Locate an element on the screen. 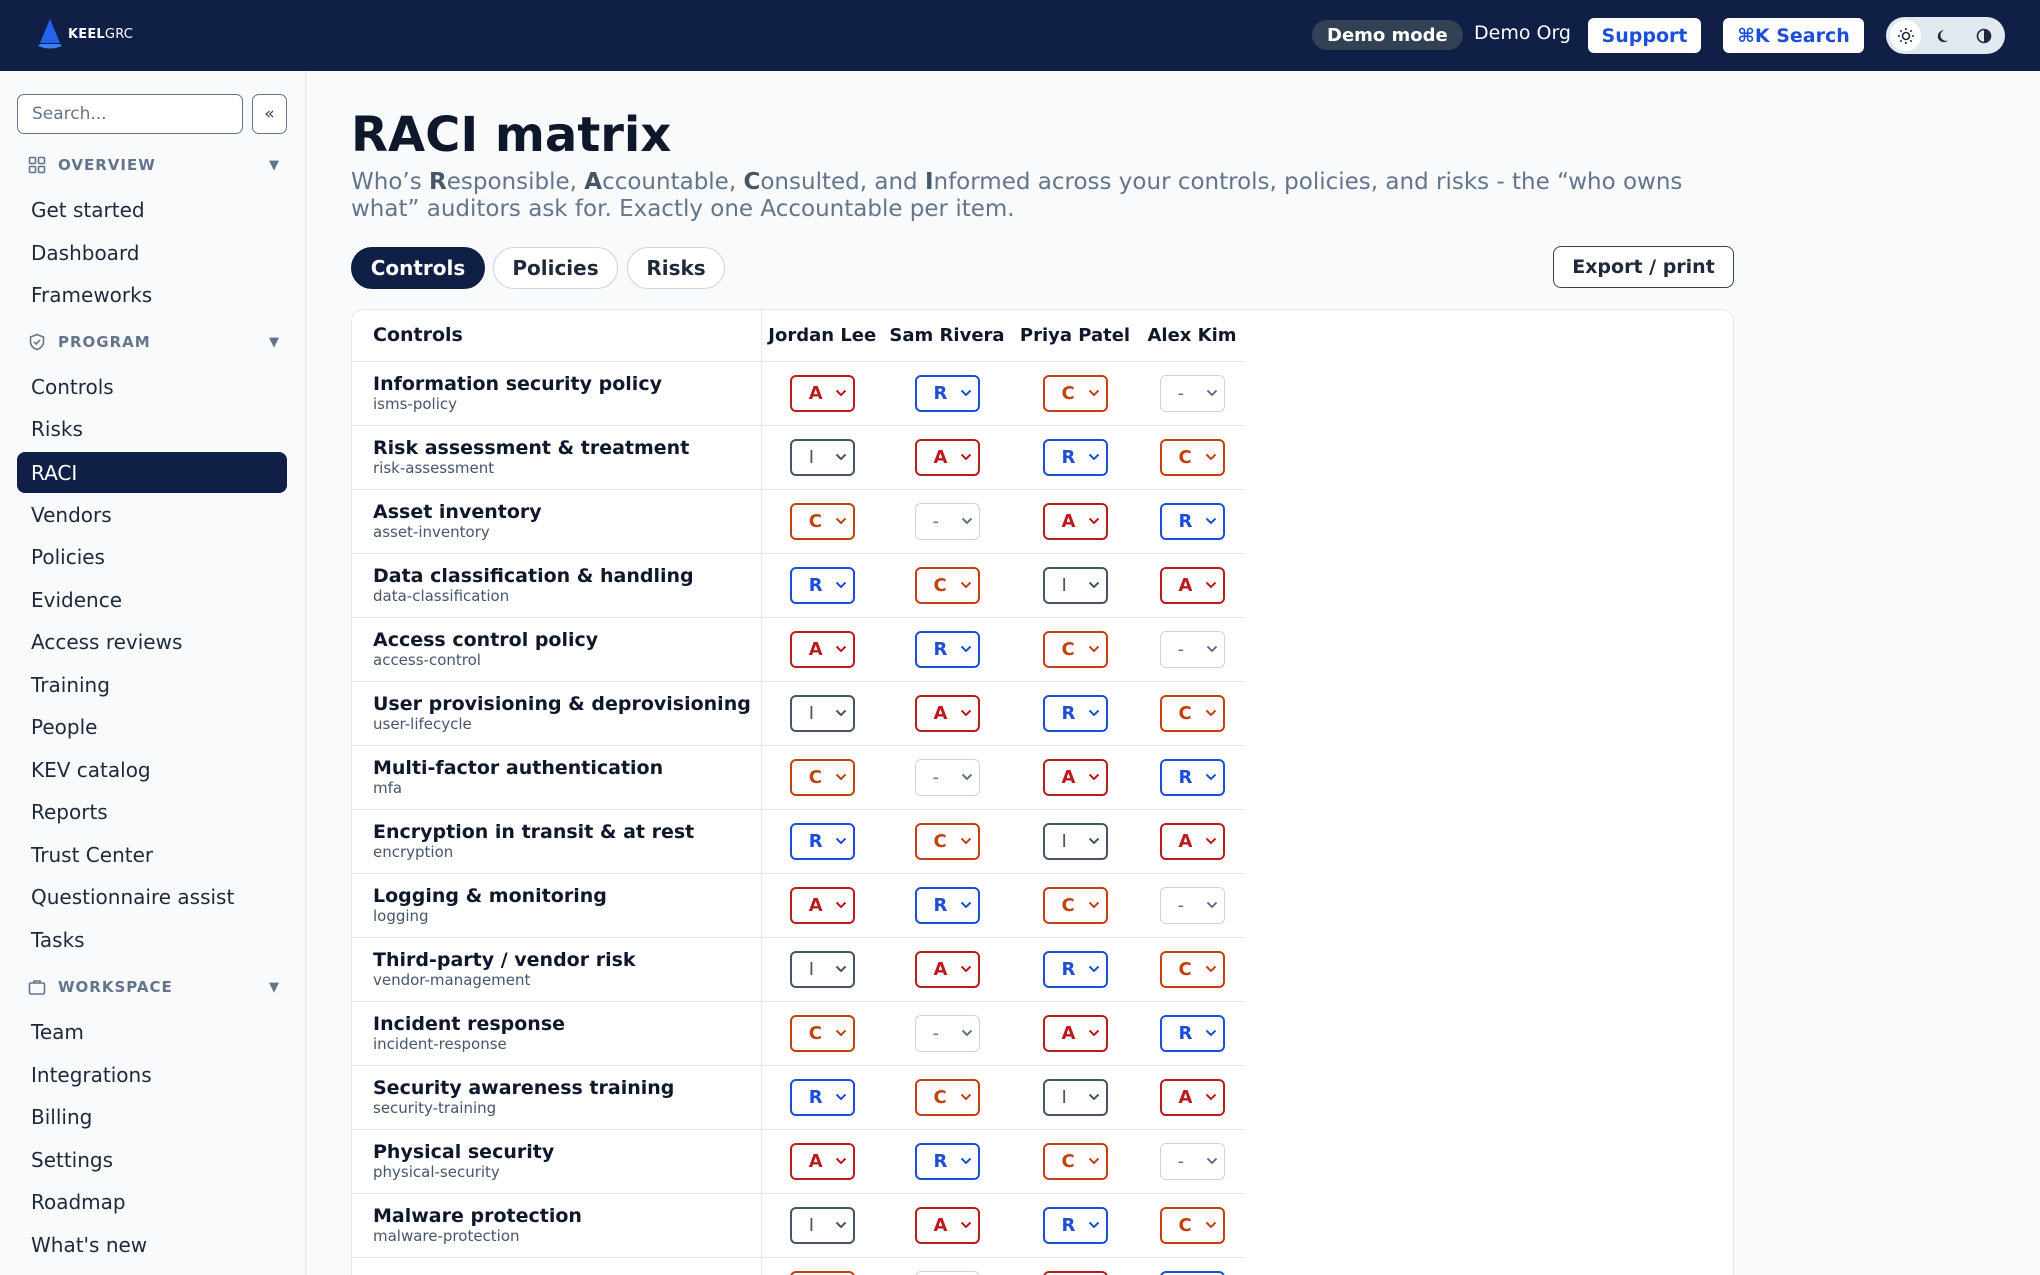 This screenshot has width=2040, height=1275. sidebar-item-roadmap: Roadmap is located at coordinates (152, 1201).